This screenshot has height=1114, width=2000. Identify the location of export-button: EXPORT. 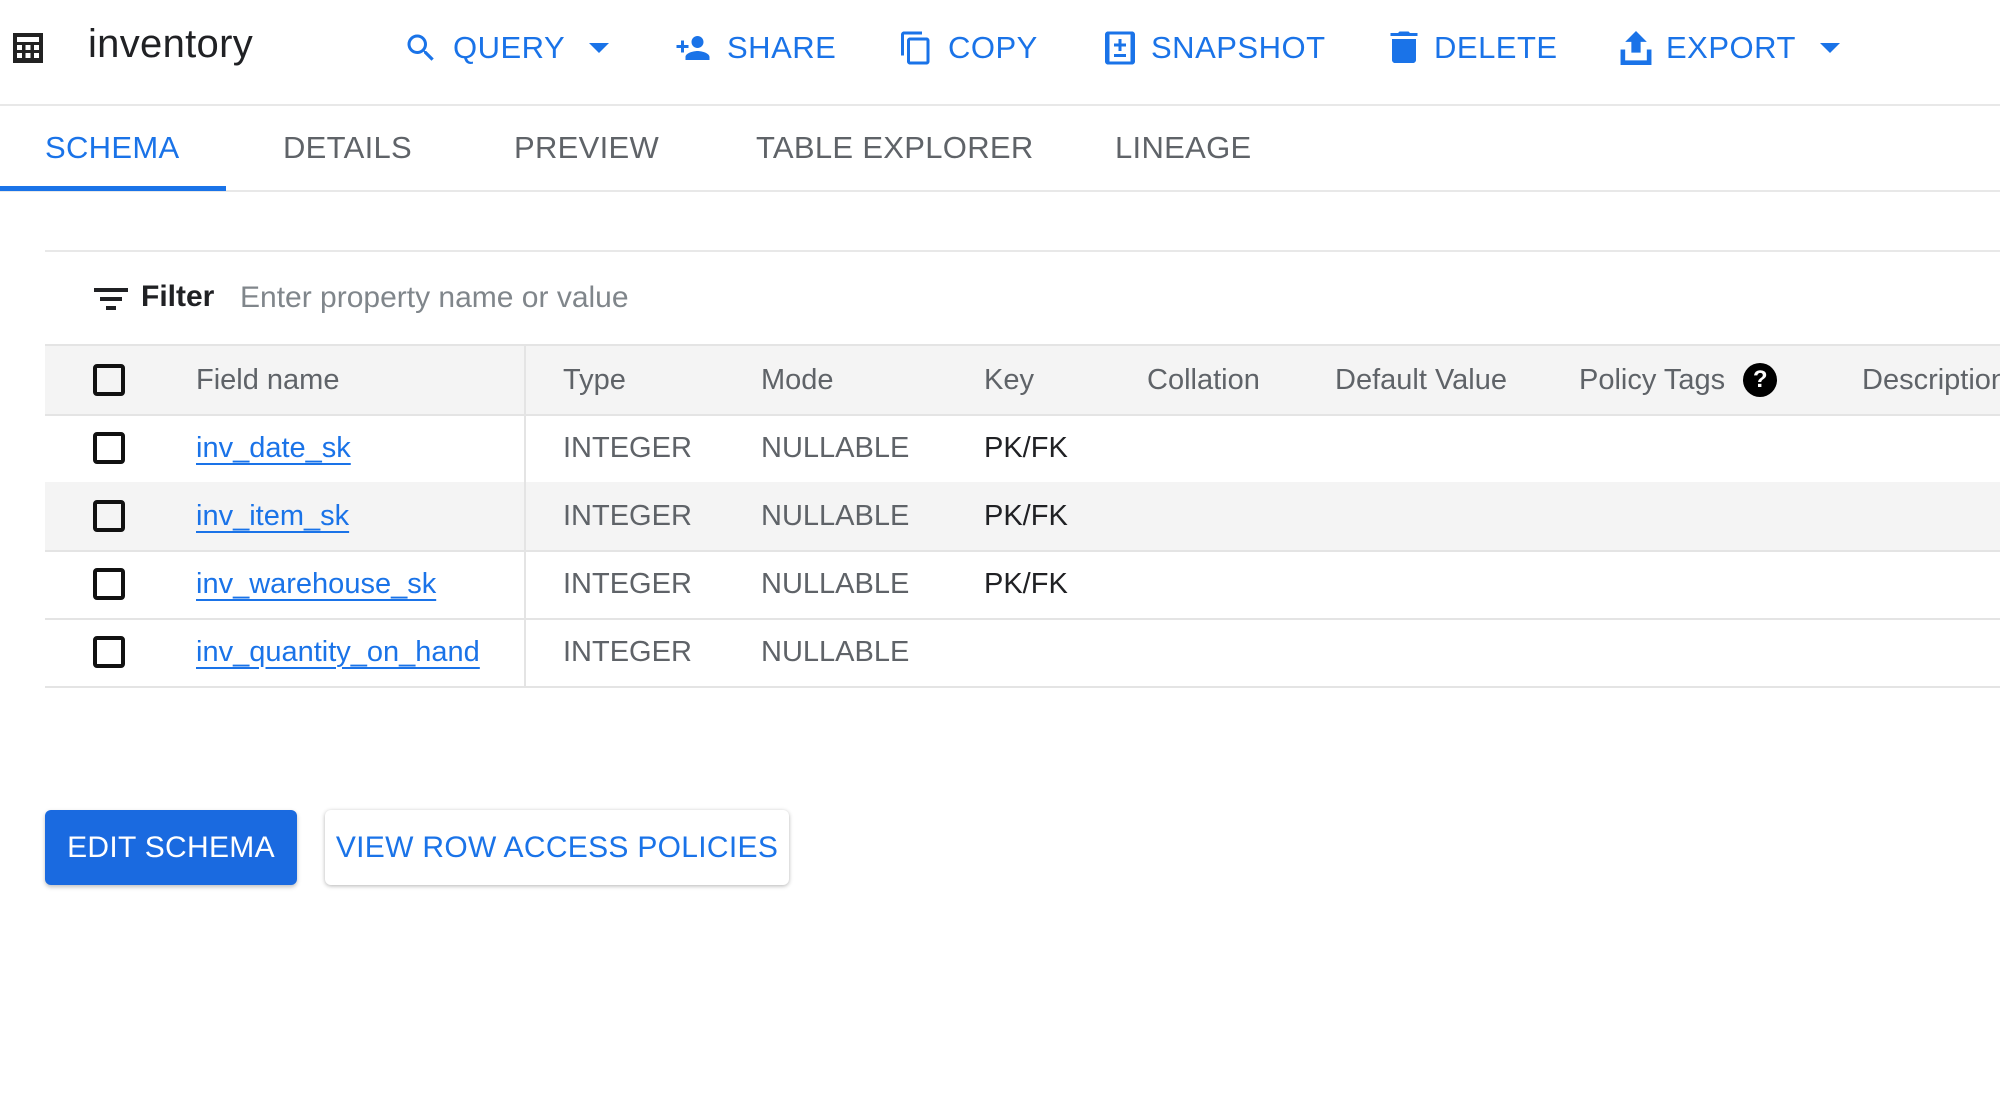
(1730, 48).